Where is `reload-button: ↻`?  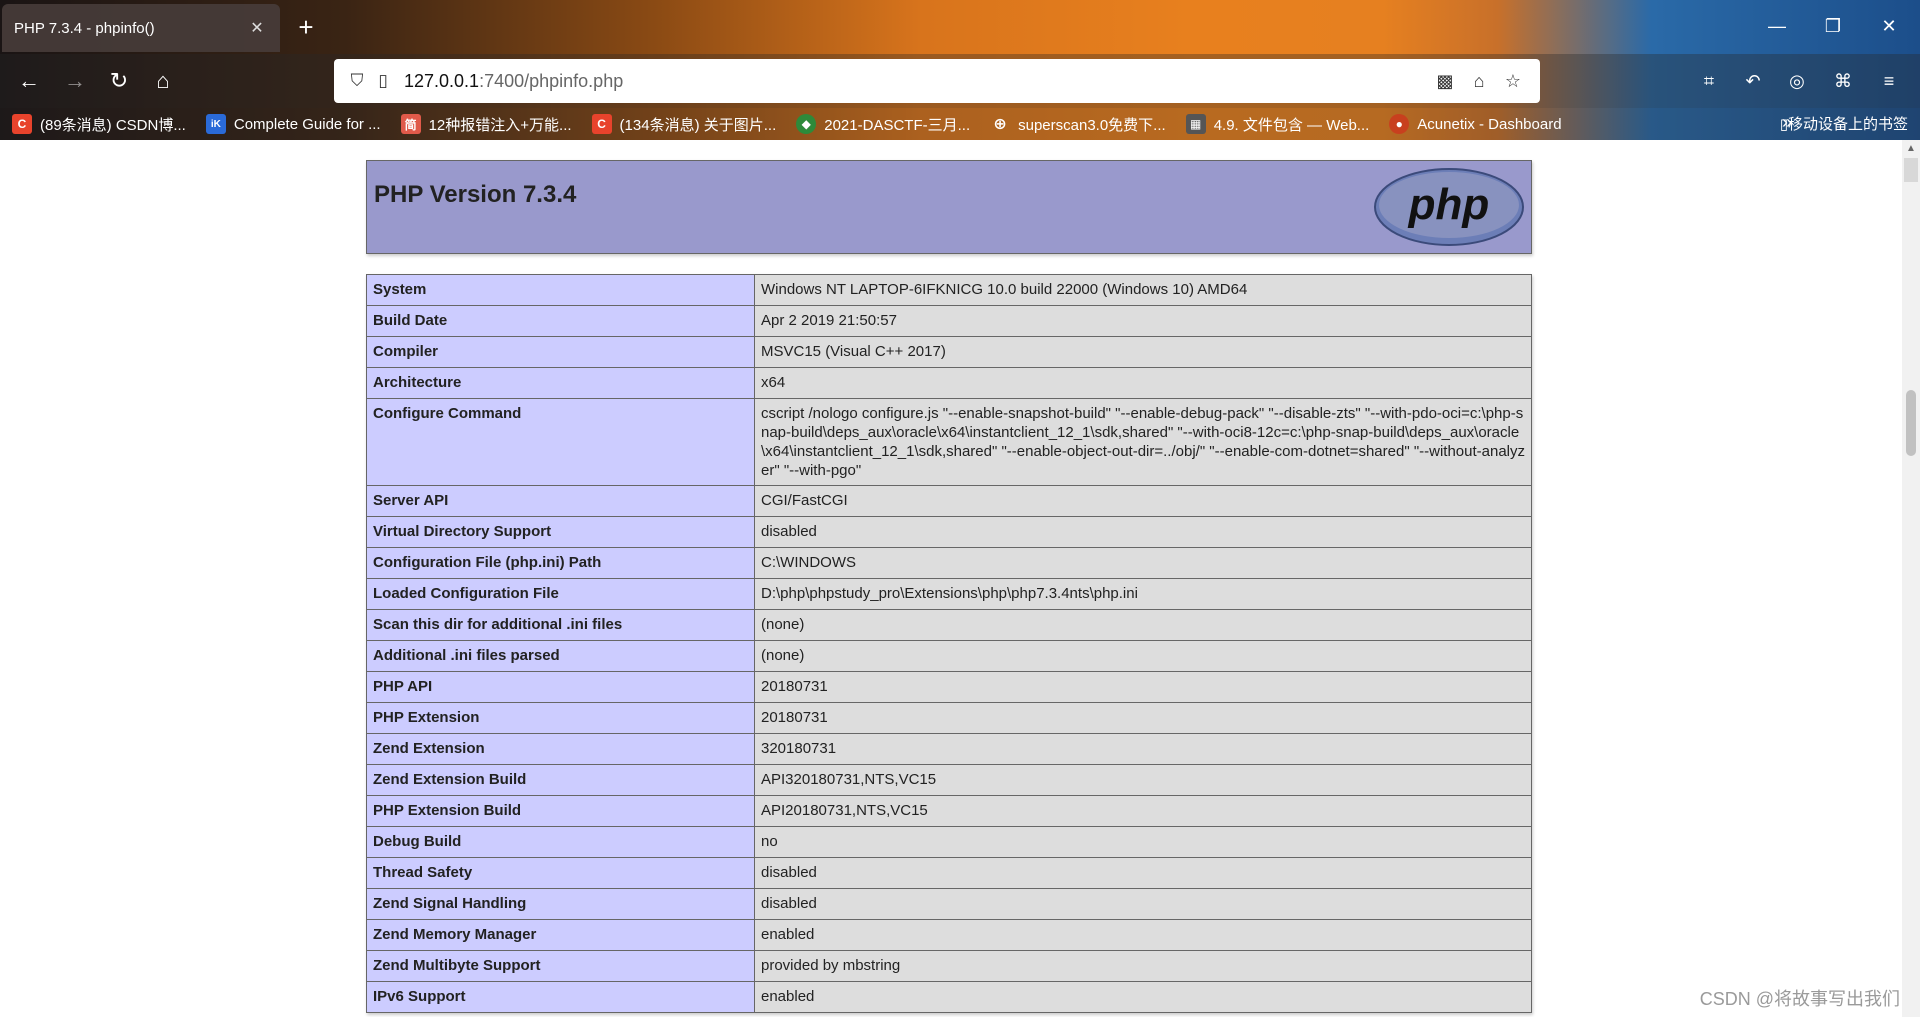
reload-button: ↻ is located at coordinates (119, 81).